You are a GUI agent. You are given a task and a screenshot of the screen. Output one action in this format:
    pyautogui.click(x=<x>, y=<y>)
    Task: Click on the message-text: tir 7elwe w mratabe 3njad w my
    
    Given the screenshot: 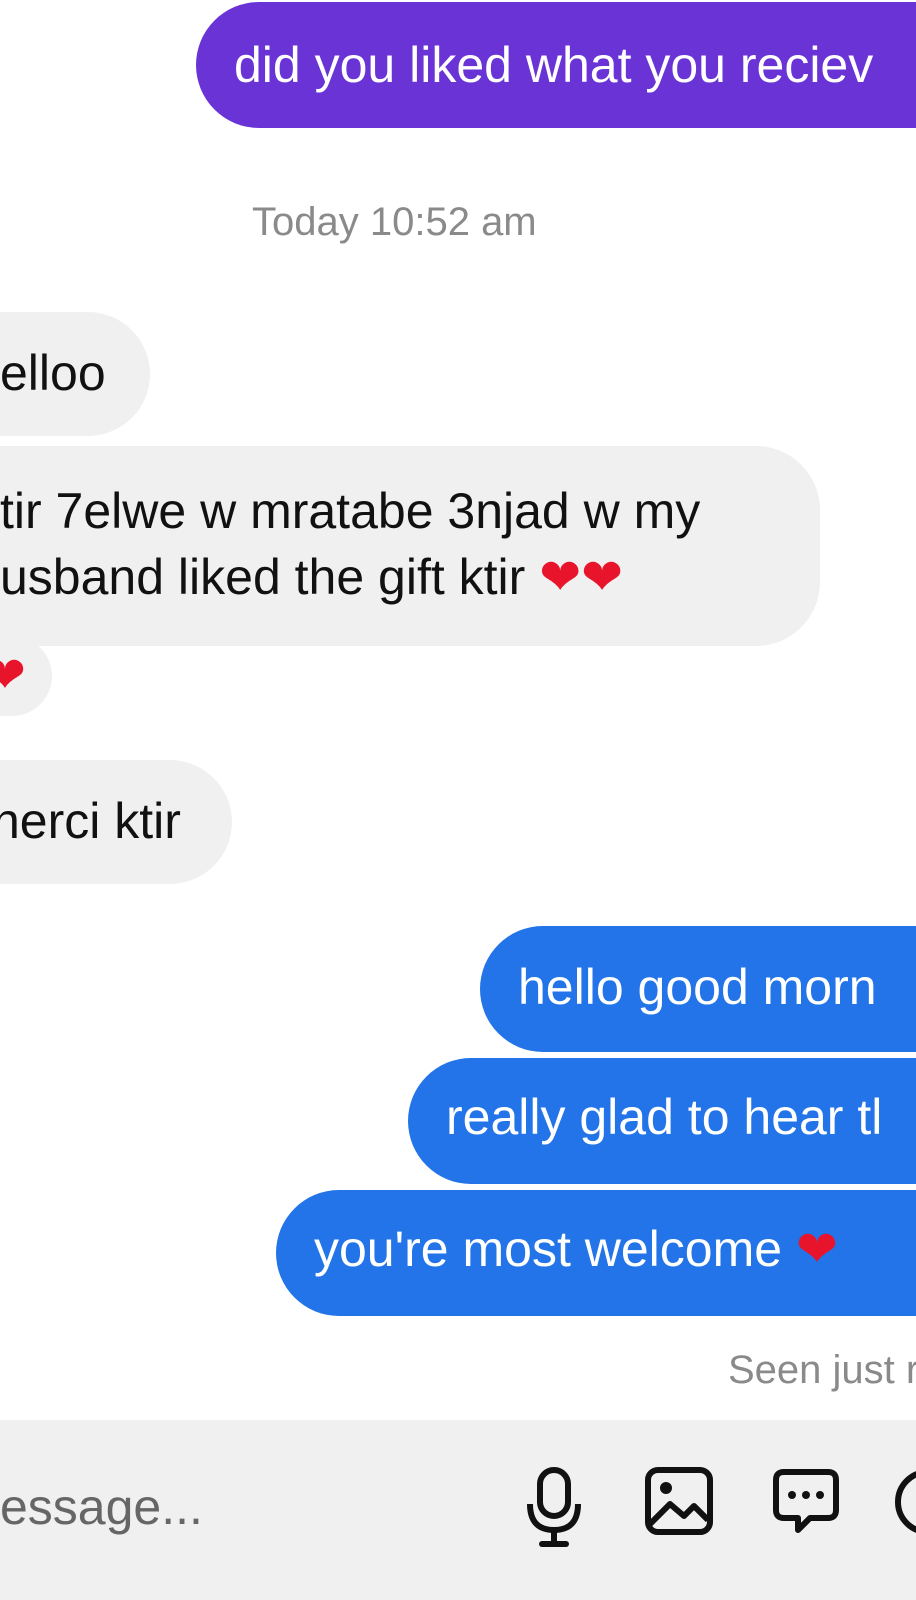 What is the action you would take?
    pyautogui.click(x=350, y=511)
    